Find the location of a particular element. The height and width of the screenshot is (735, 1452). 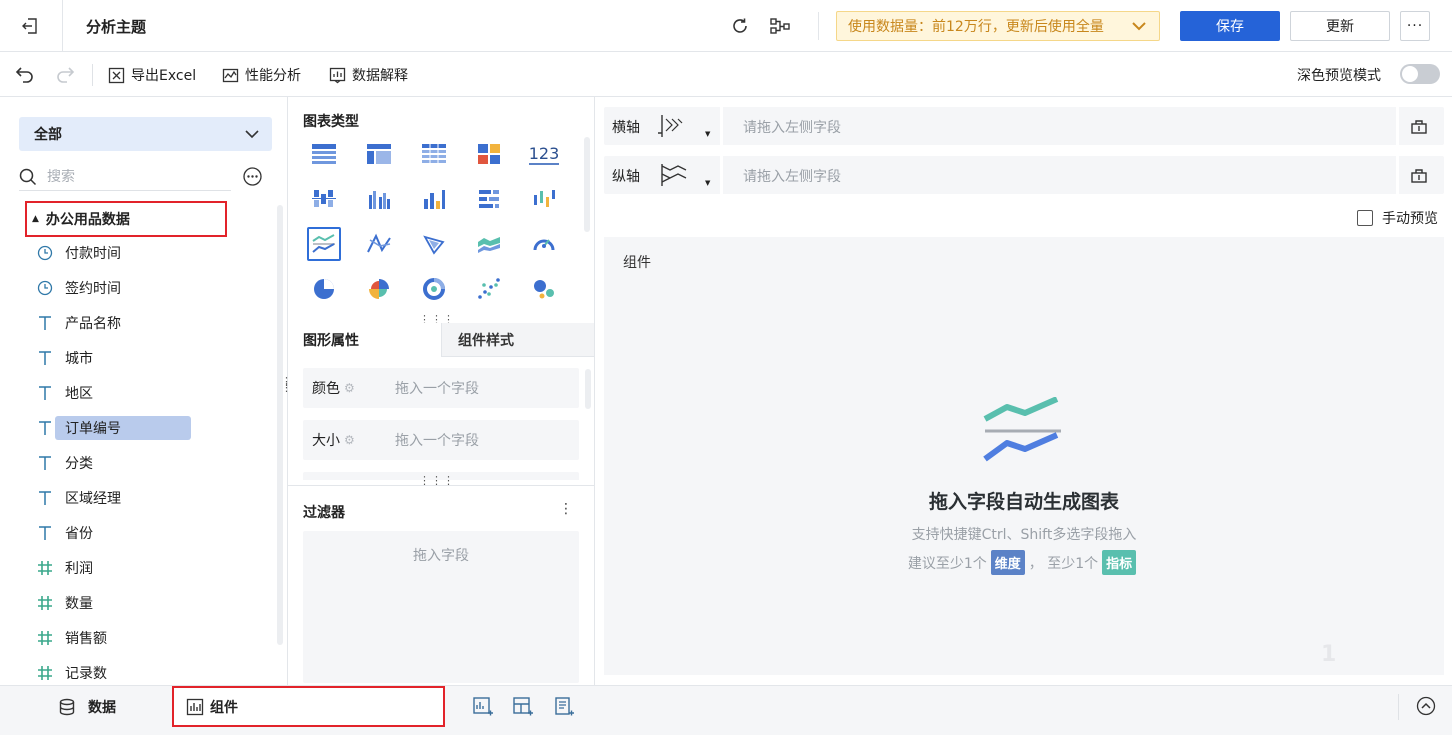

field-item: 区域经理 is located at coordinates (78, 498).